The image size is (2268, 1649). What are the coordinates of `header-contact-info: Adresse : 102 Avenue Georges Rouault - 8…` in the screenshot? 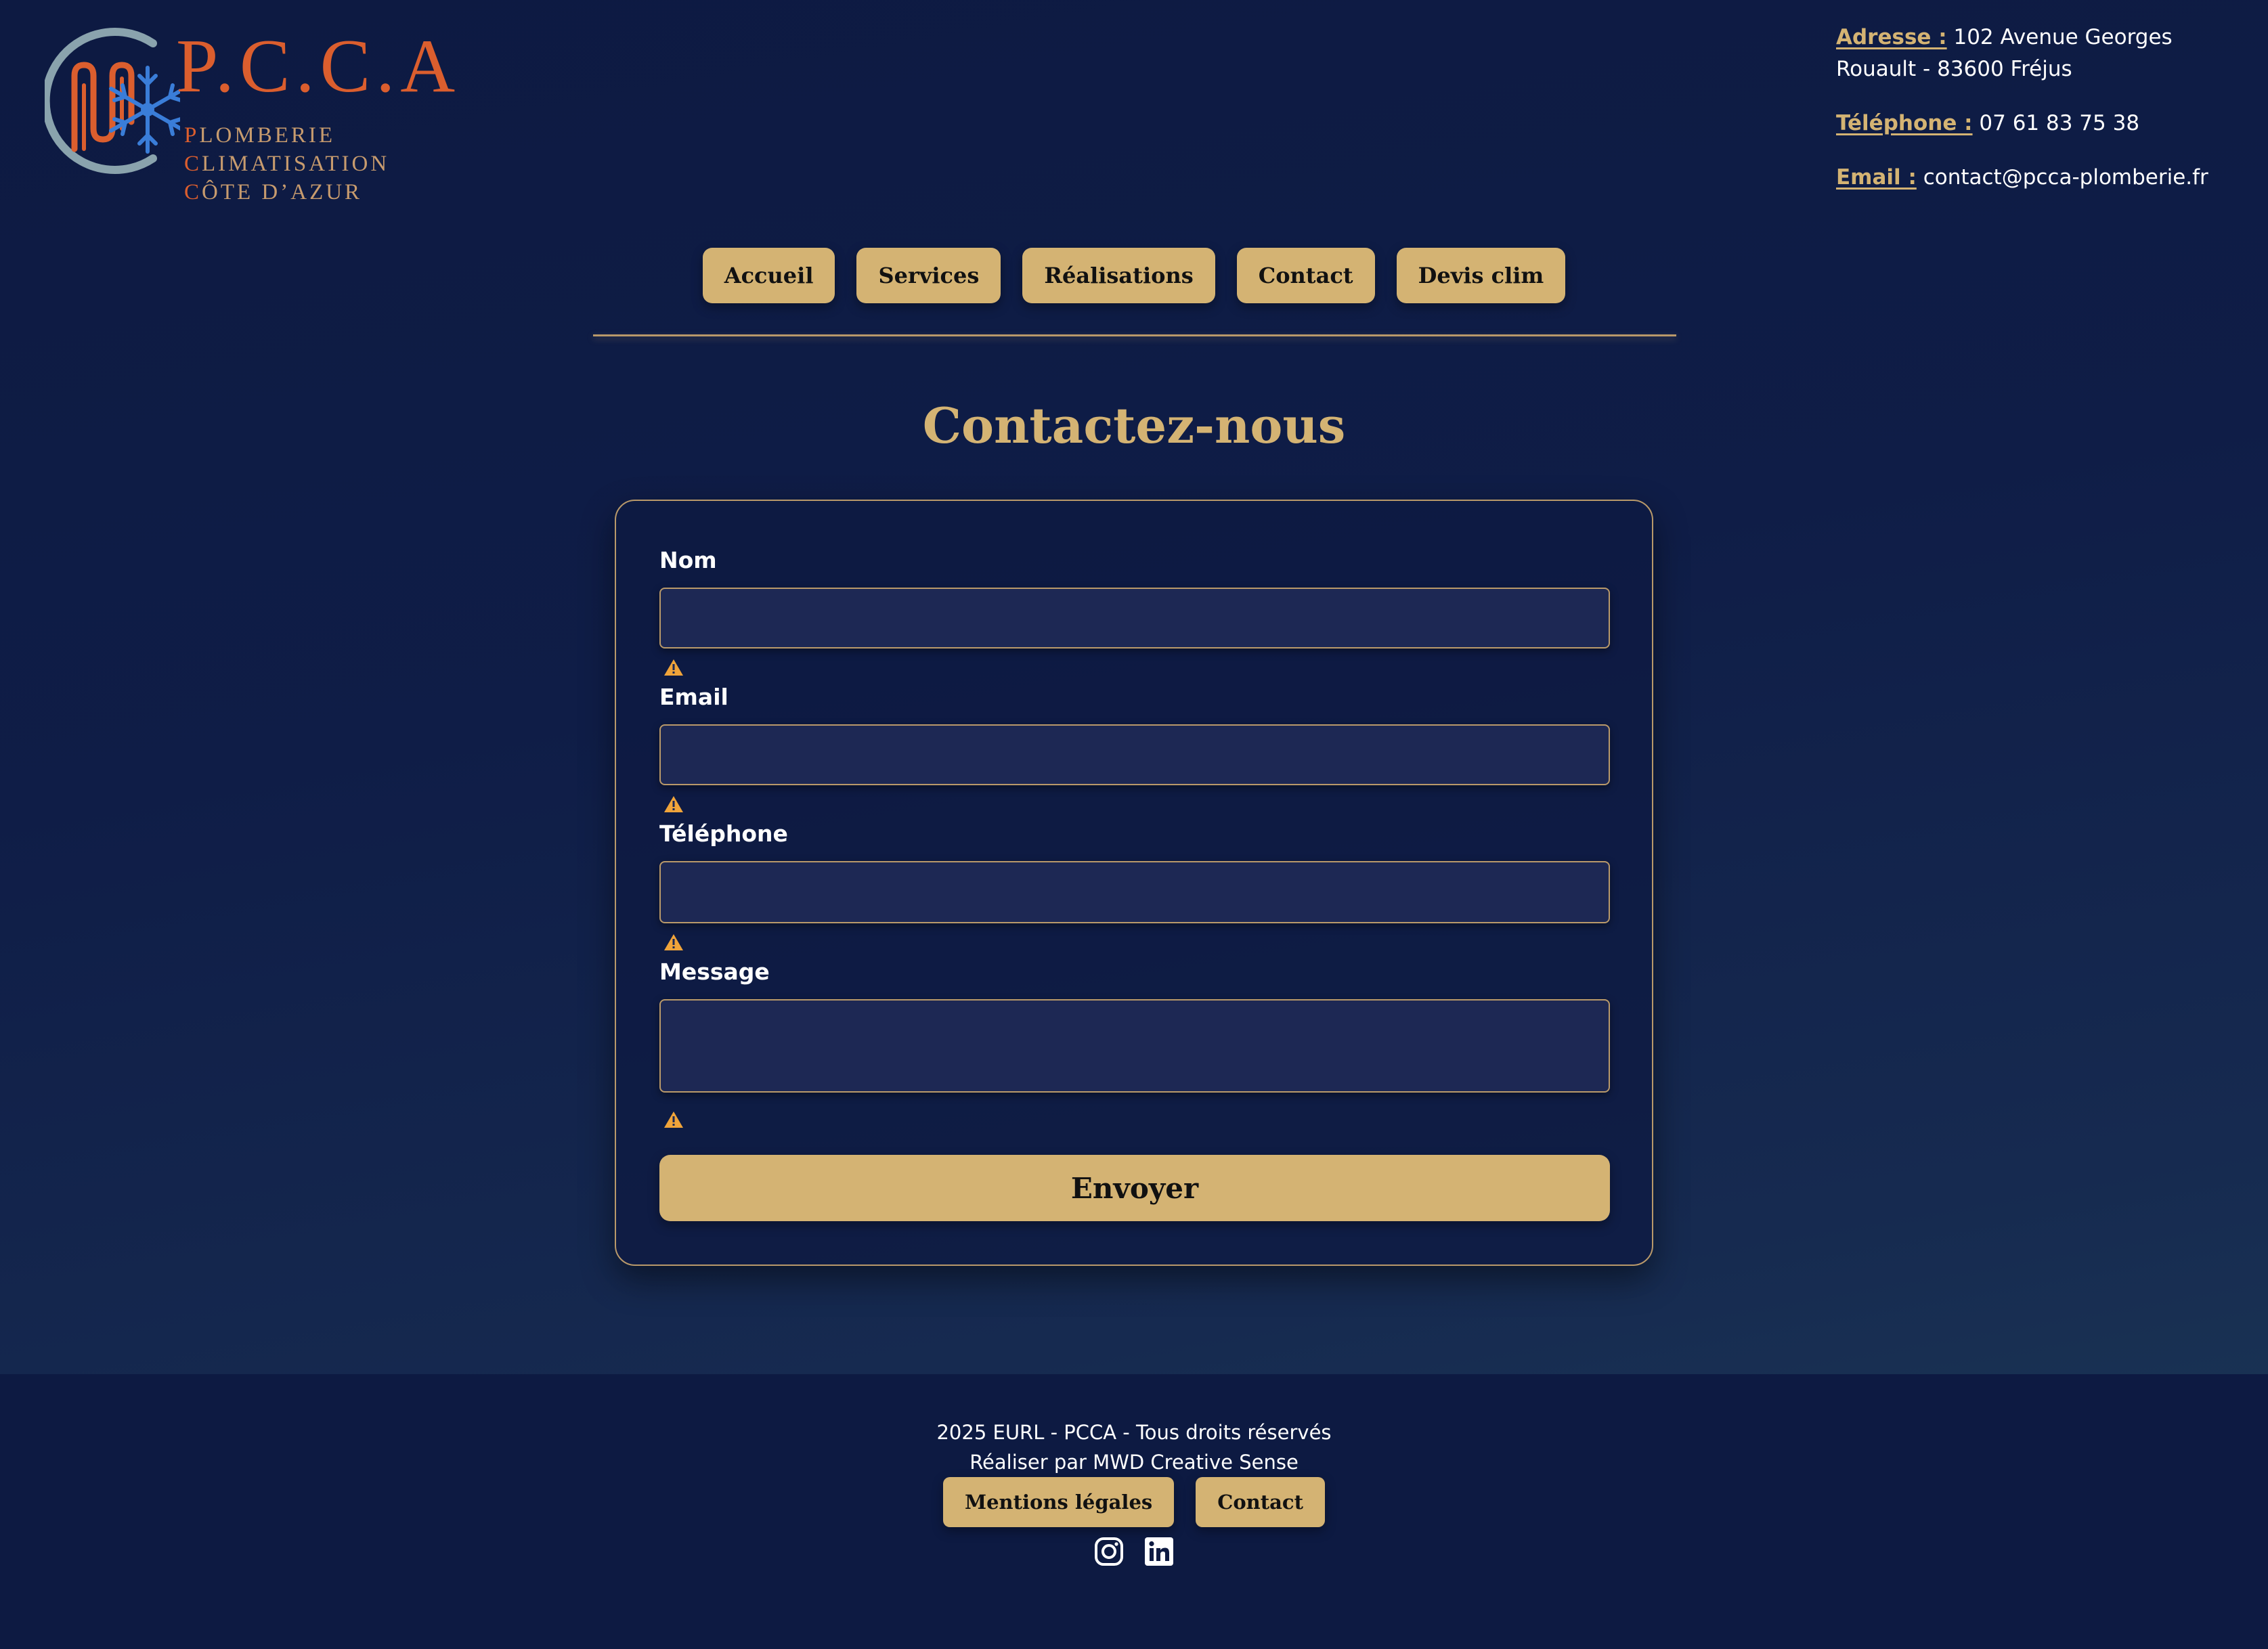 It's located at (2042, 119).